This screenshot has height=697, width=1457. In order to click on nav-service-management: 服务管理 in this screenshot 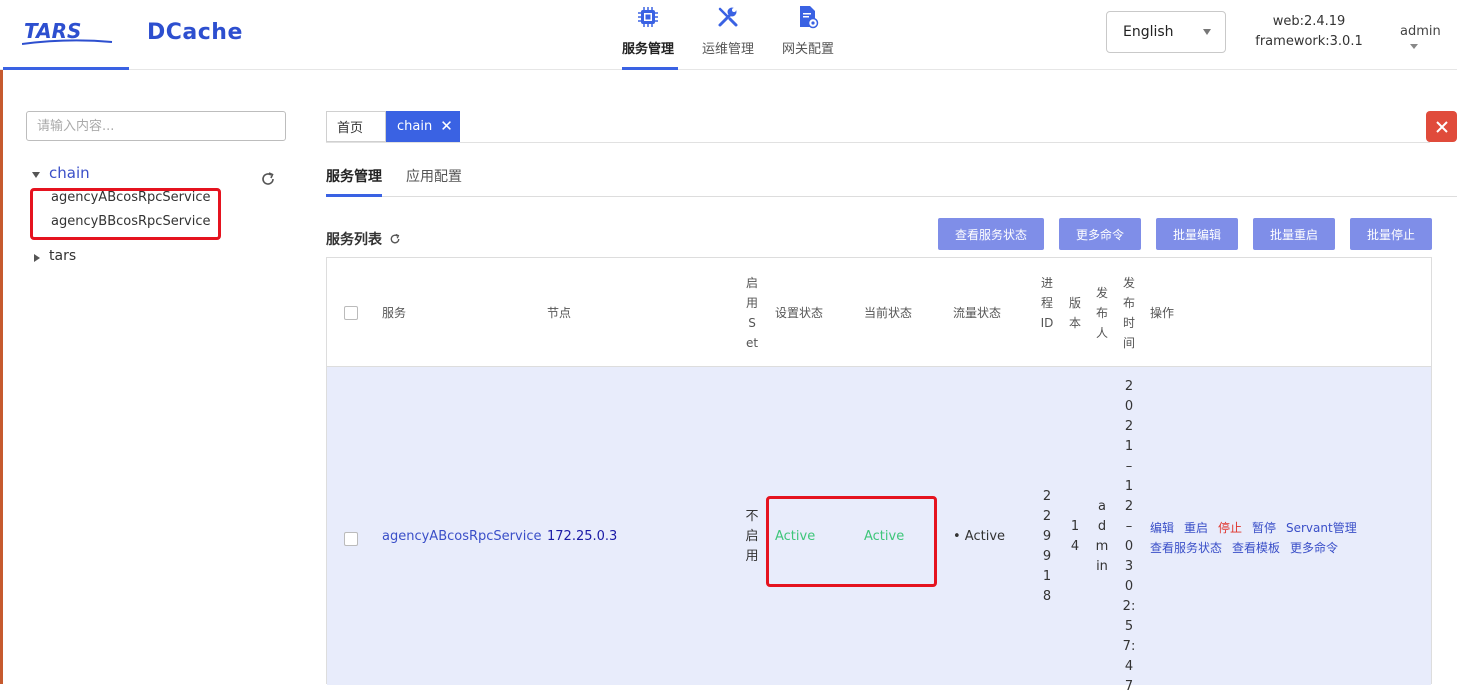, I will do `click(648, 30)`.